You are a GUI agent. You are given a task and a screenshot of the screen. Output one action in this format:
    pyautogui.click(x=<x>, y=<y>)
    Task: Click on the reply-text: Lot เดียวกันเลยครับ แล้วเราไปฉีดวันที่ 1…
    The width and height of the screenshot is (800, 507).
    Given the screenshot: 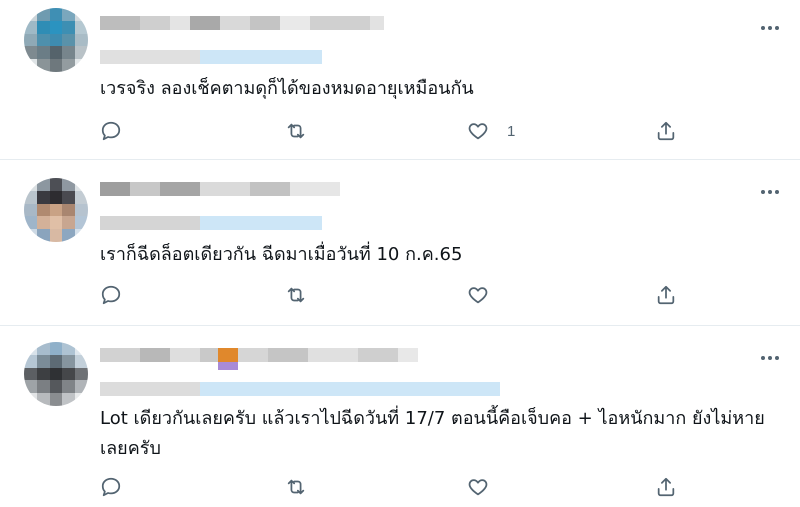 What is the action you would take?
    pyautogui.click(x=432, y=433)
    